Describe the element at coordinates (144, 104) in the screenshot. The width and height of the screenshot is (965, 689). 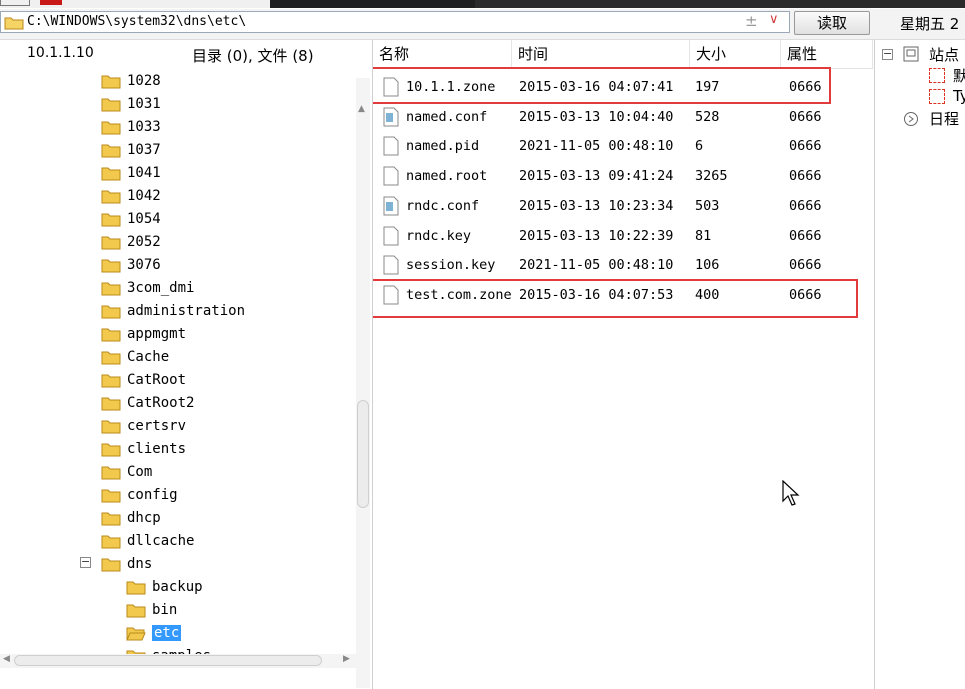
I see `tree-item-label: 1031` at that location.